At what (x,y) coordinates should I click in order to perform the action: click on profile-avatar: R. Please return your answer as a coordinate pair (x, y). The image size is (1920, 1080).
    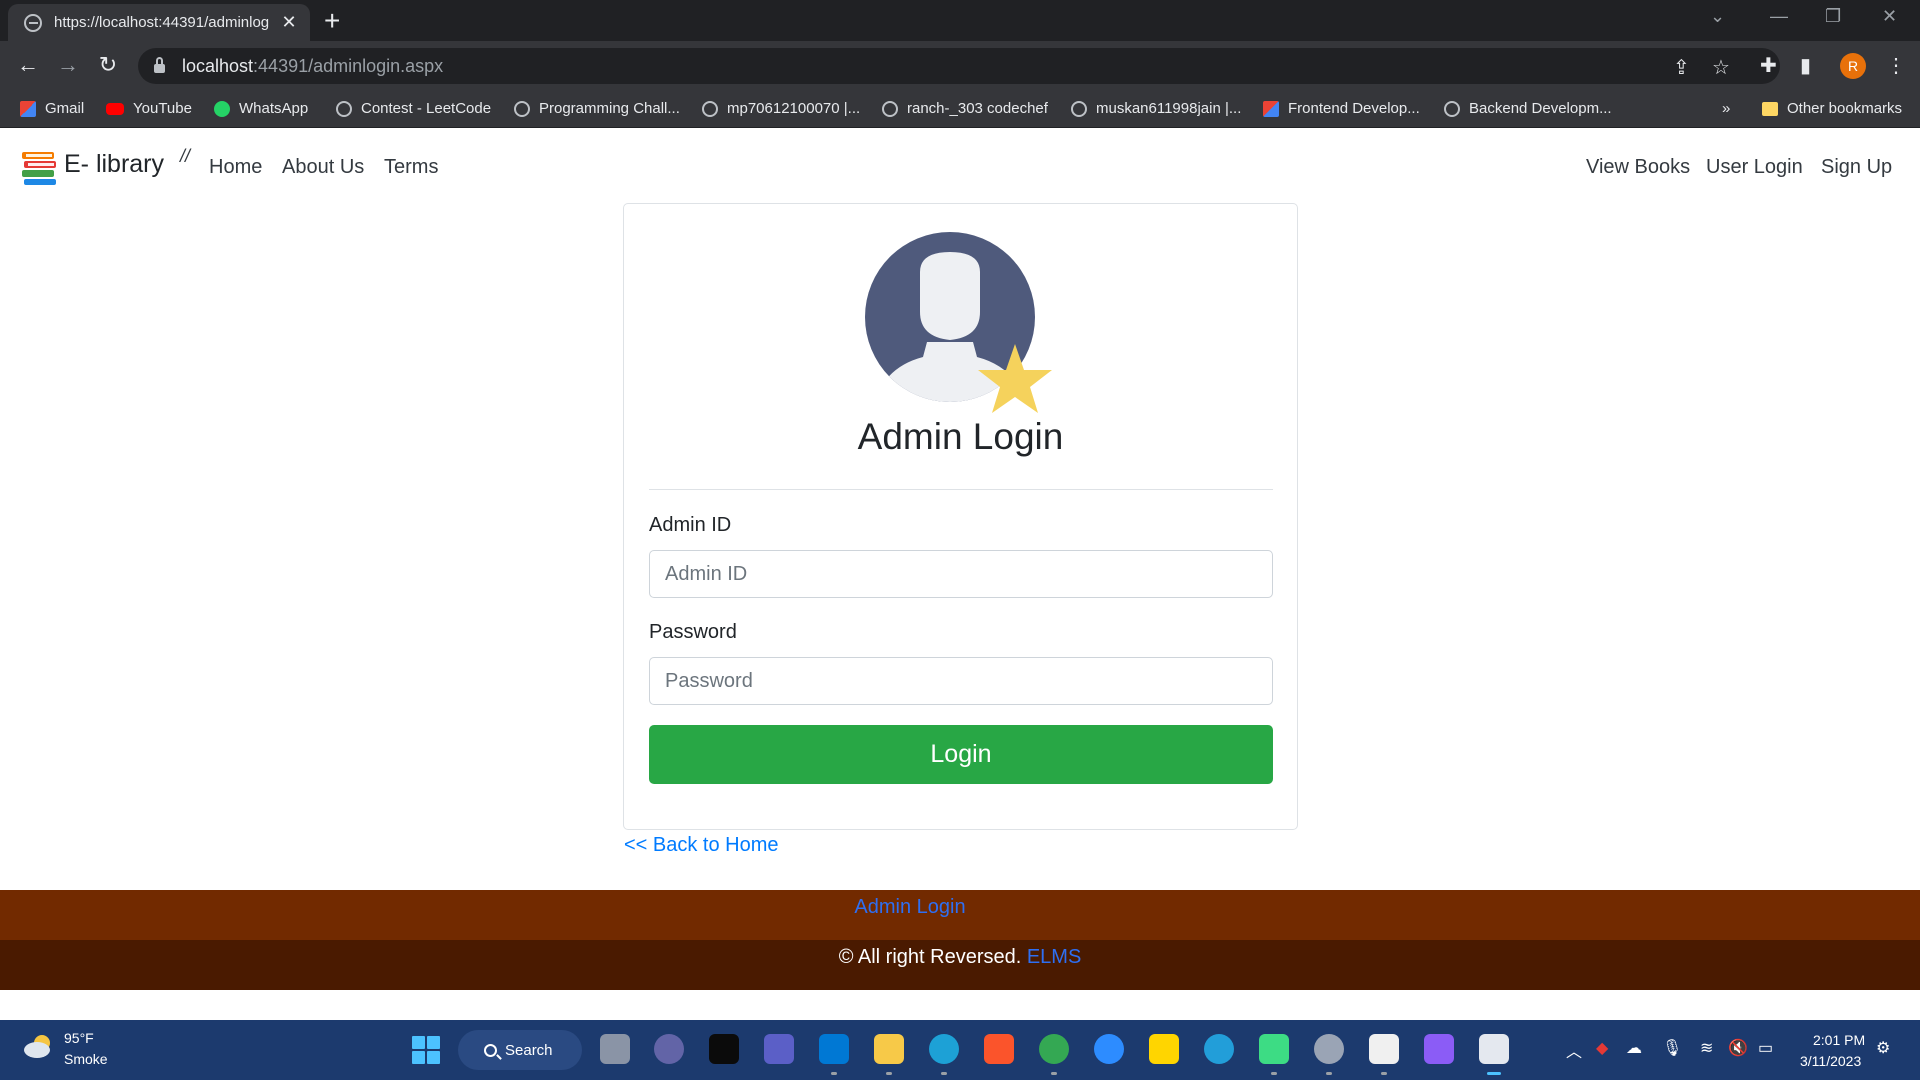
    Looking at the image, I should click on (1853, 66).